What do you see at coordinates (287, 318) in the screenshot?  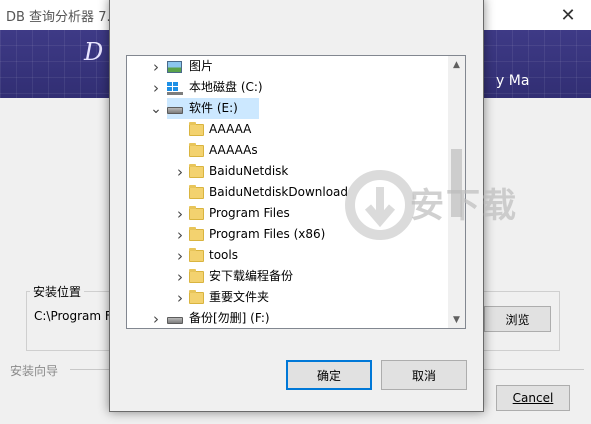 I see `tree-item: › 备份[勿删] (F:)` at bounding box center [287, 318].